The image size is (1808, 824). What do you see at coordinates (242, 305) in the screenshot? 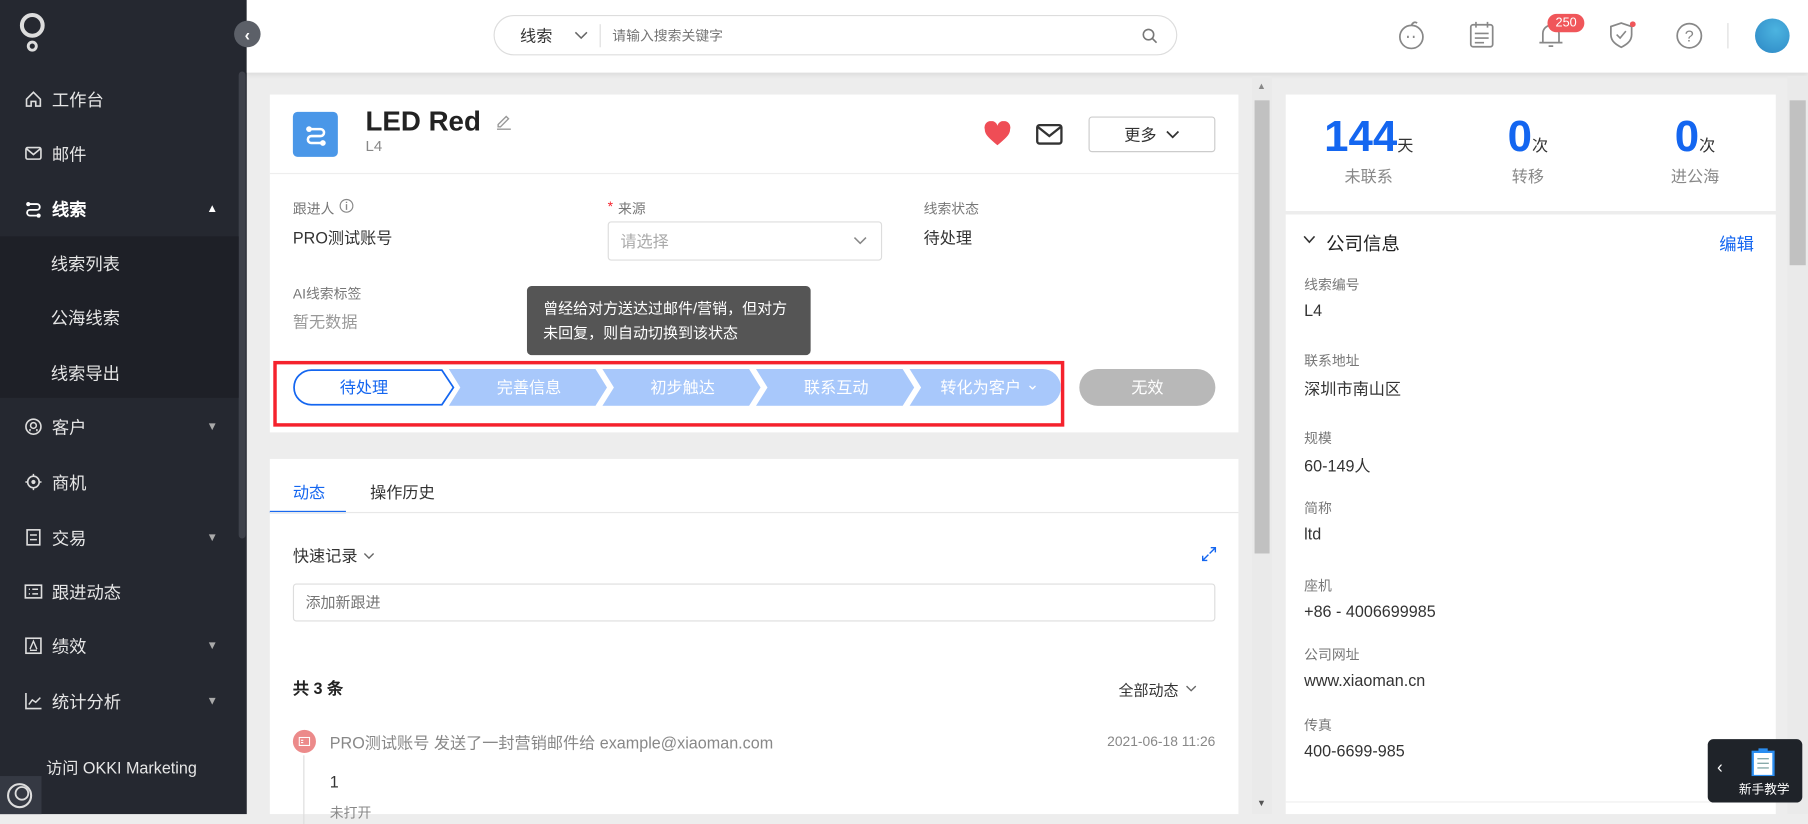
I see `sidebar-scrollbar` at bounding box center [242, 305].